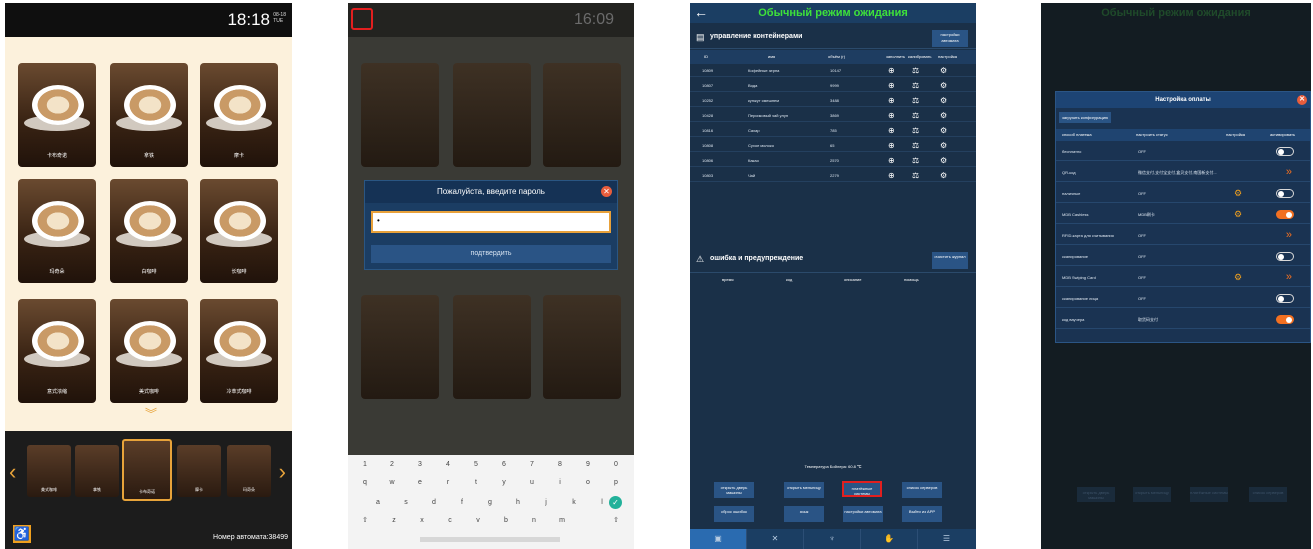 The image size is (1313, 549). I want to click on product-tile: 玛奇朵, so click(57, 231).